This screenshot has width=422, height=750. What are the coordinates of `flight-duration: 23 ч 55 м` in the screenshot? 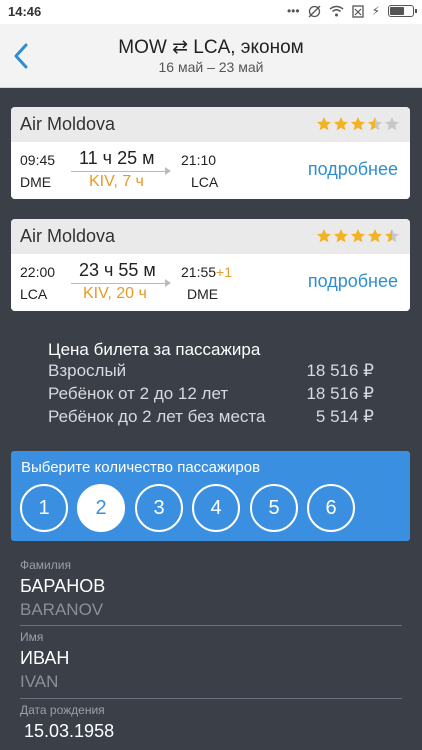 It's located at (117, 270).